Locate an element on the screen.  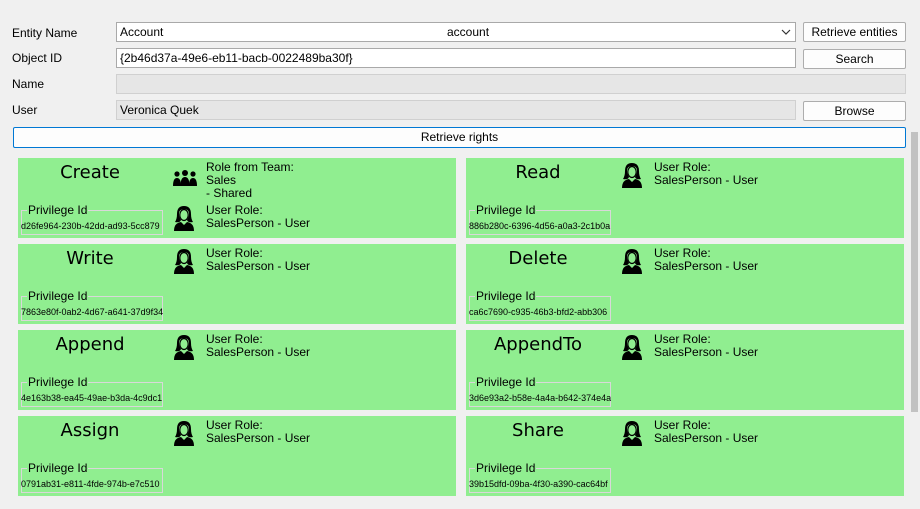
entity-display-text: Account is located at coordinates (142, 32).